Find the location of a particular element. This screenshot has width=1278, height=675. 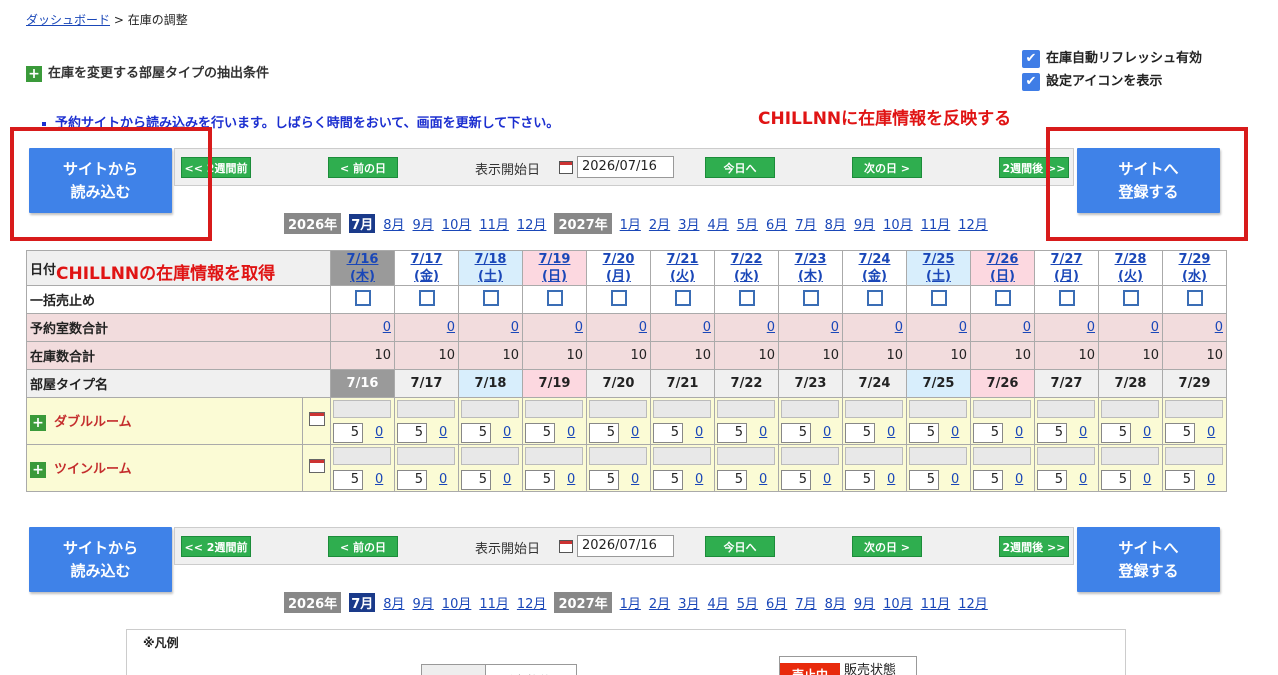

month-link-2027-0: 1月 is located at coordinates (630, 223).